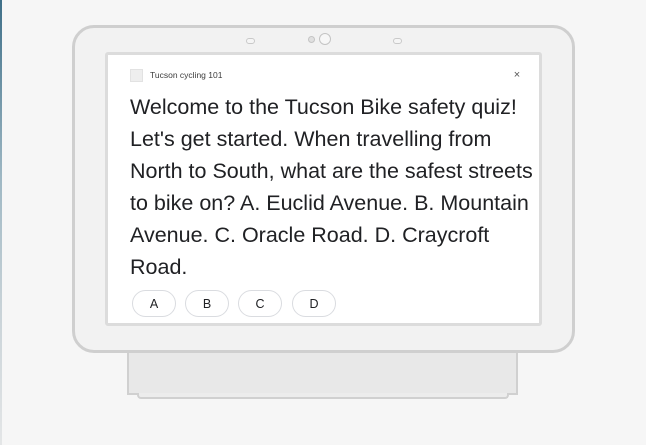 The width and height of the screenshot is (646, 445). Describe the element at coordinates (260, 303) in the screenshot. I see `choice-c-button: C` at that location.